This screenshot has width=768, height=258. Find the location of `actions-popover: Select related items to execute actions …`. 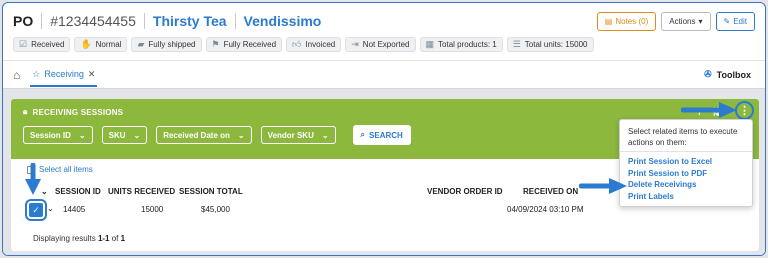

actions-popover: Select related items to execute actions … is located at coordinates (686, 163).